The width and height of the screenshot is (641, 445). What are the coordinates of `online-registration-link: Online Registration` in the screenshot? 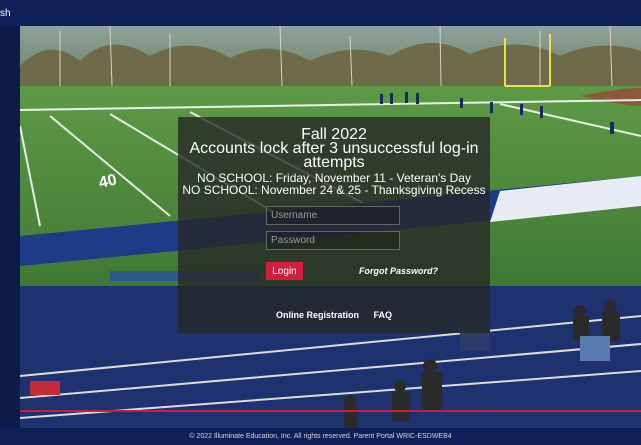 It's located at (317, 315).